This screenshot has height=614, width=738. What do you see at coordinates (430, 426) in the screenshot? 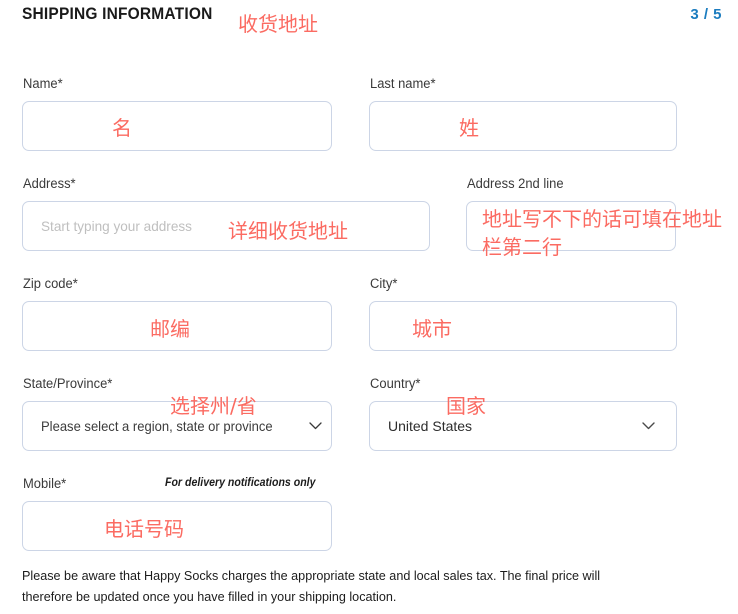
I see `country-selected-value: United States` at bounding box center [430, 426].